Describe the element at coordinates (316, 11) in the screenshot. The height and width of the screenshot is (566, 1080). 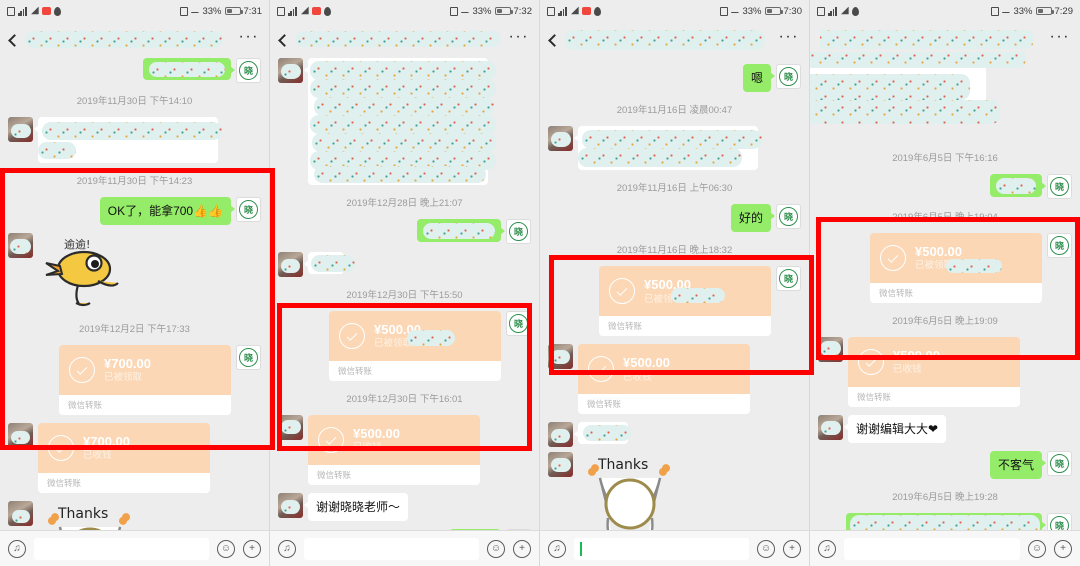
I see `recording-icon` at that location.